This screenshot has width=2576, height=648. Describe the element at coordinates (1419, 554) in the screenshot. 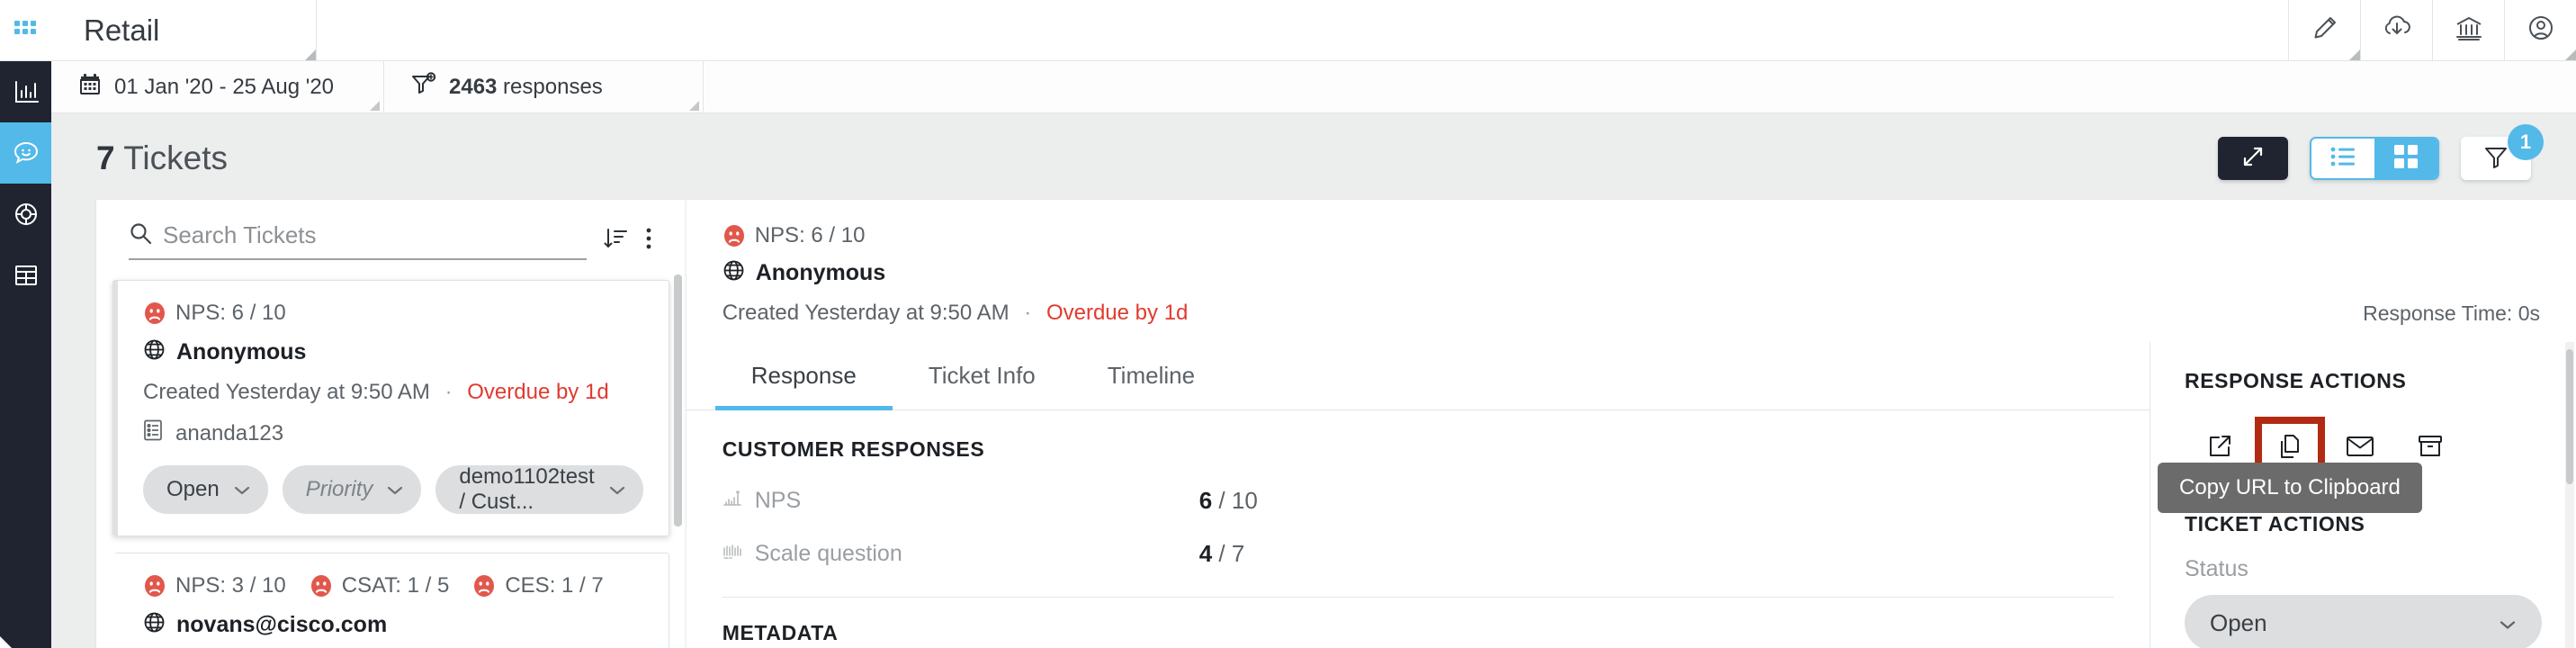

I see `response-row: Scale question 4 / 7` at that location.